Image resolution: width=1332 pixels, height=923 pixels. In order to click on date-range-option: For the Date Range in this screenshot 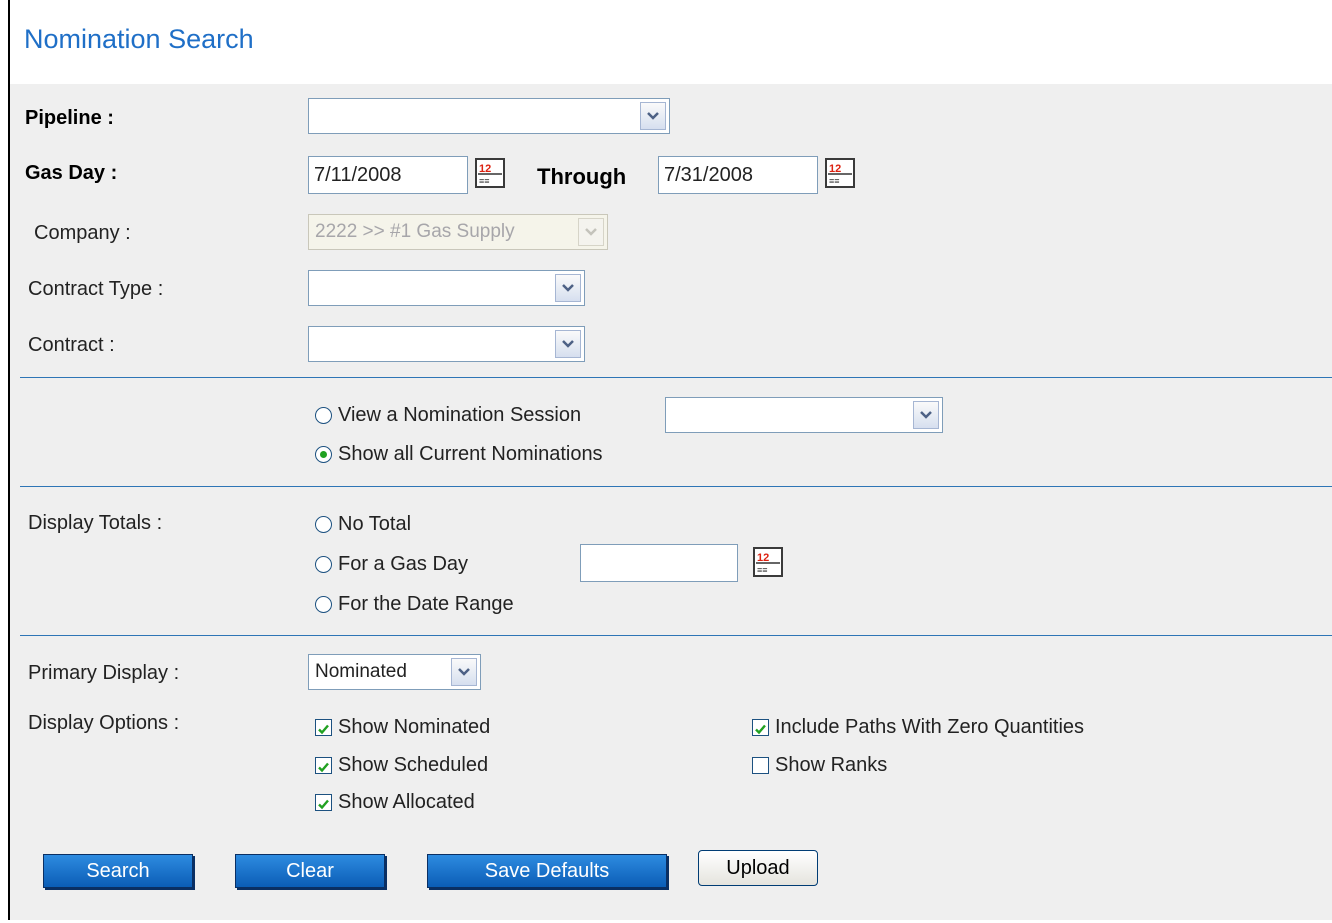, I will do `click(414, 604)`.